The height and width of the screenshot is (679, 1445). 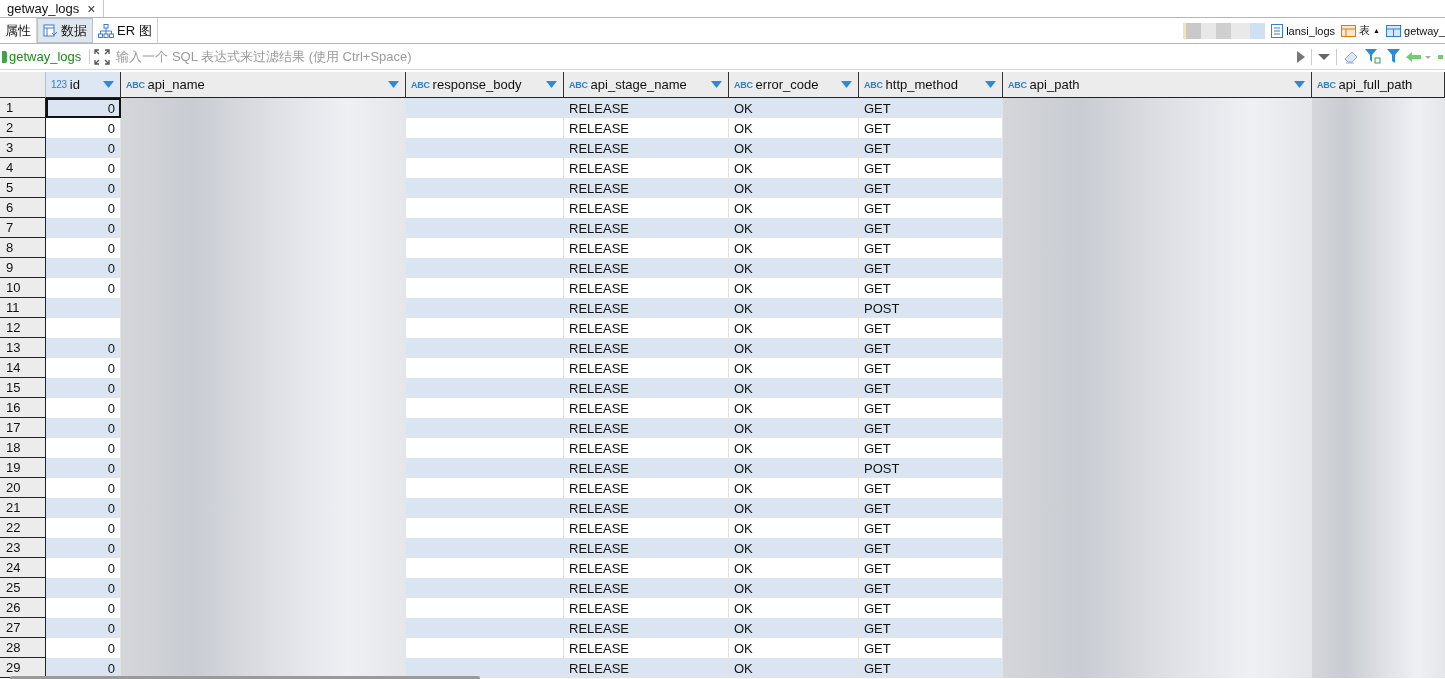 What do you see at coordinates (23, 85) in the screenshot?
I see `corner-cell` at bounding box center [23, 85].